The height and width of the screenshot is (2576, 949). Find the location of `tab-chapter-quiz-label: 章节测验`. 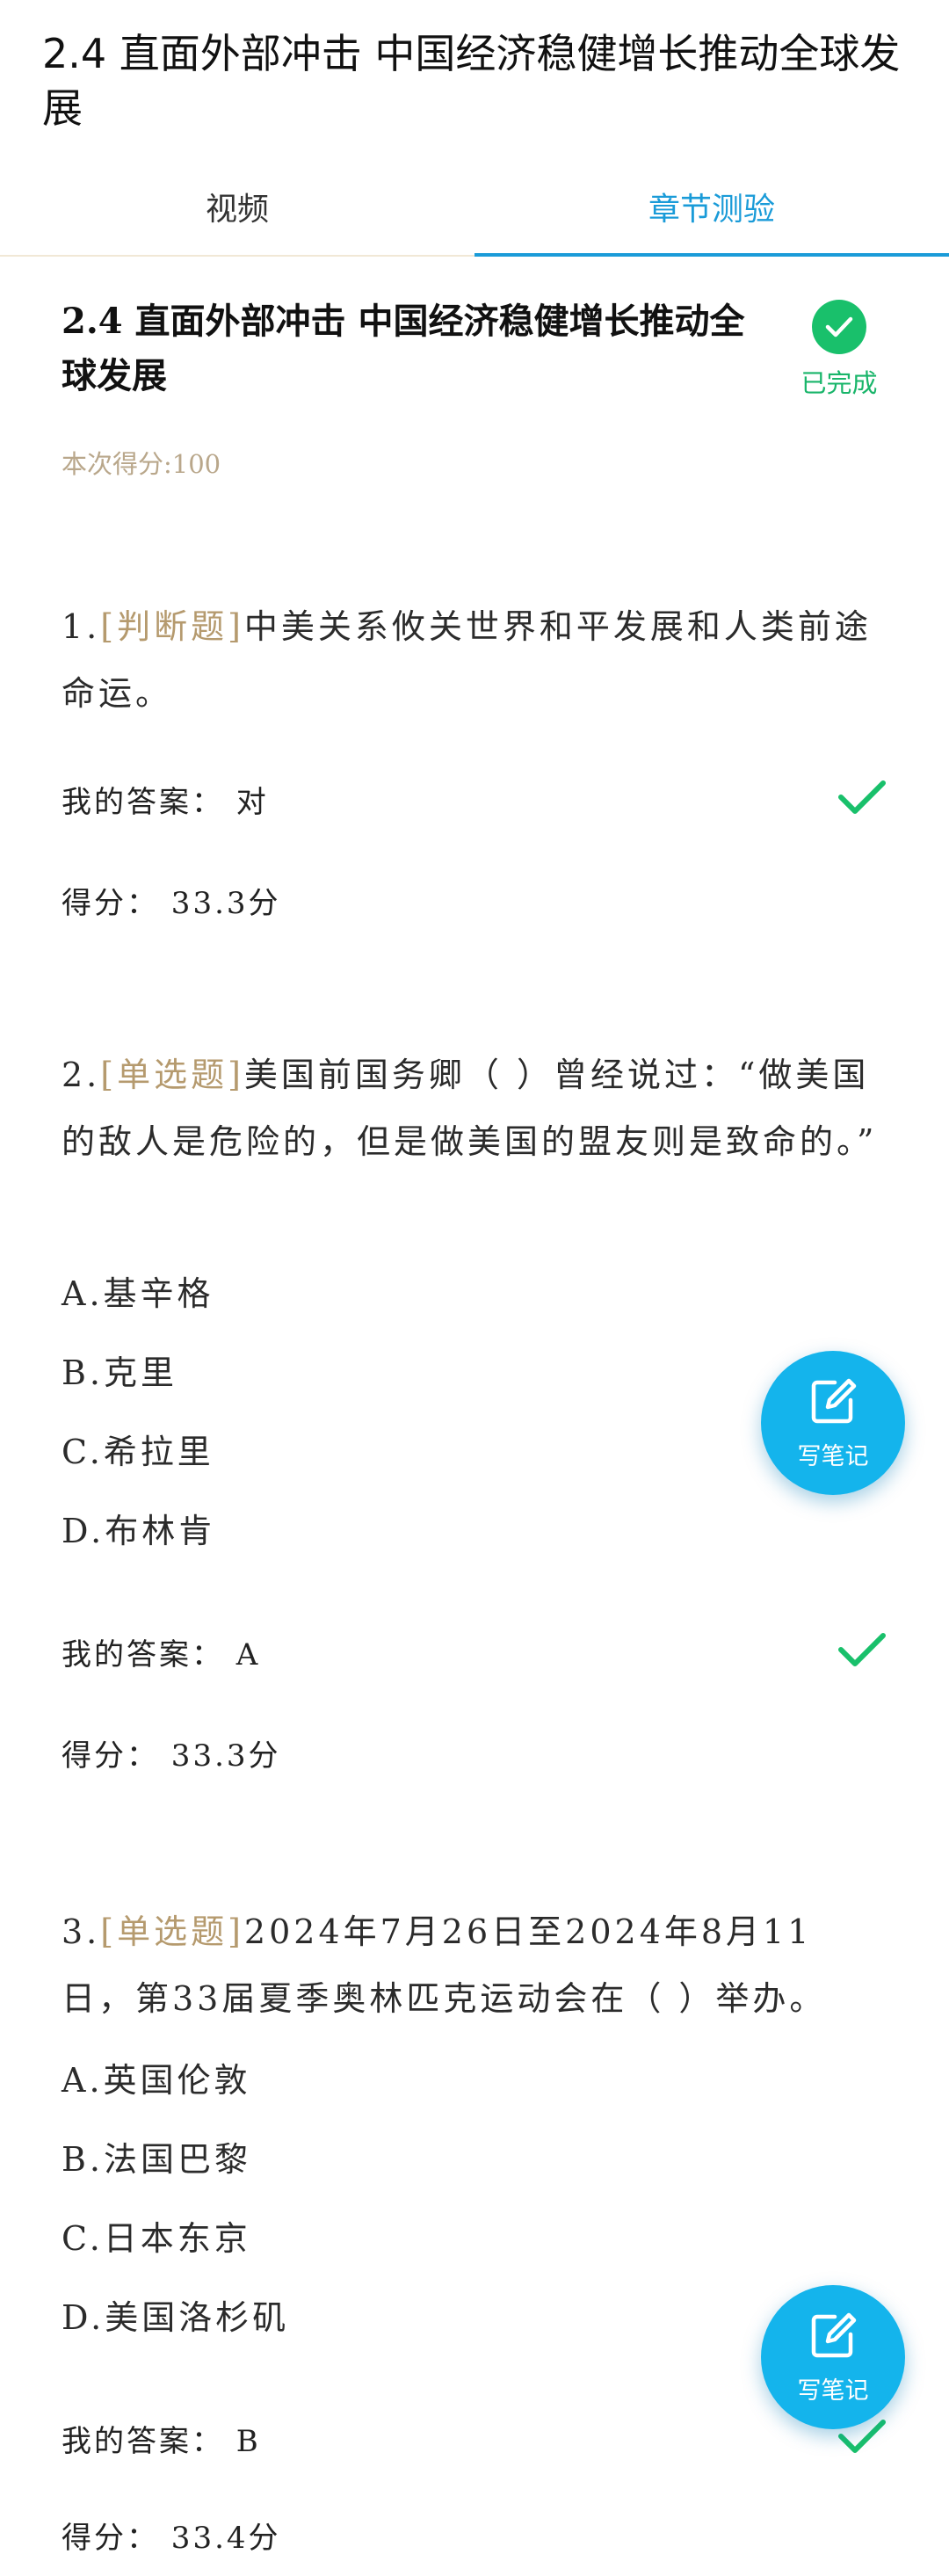

tab-chapter-quiz-label: 章节测验 is located at coordinates (711, 210).